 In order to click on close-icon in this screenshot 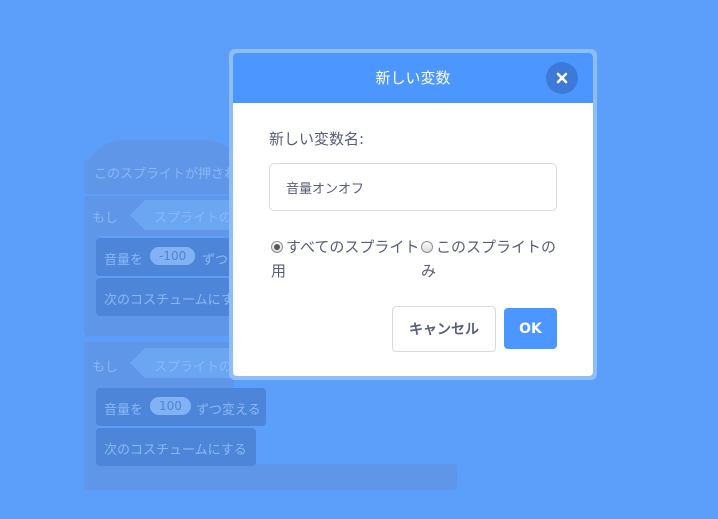, I will do `click(562, 78)`.